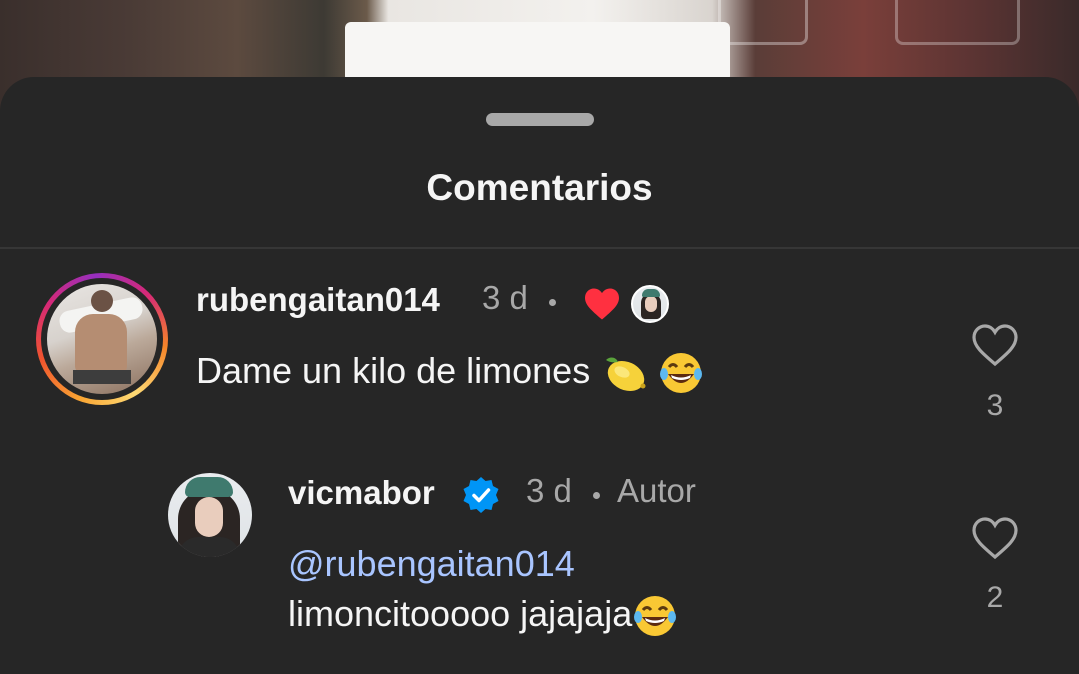 The width and height of the screenshot is (1079, 674). Describe the element at coordinates (483, 616) in the screenshot. I see `reply-text: limoncitooooo jajajaja` at that location.